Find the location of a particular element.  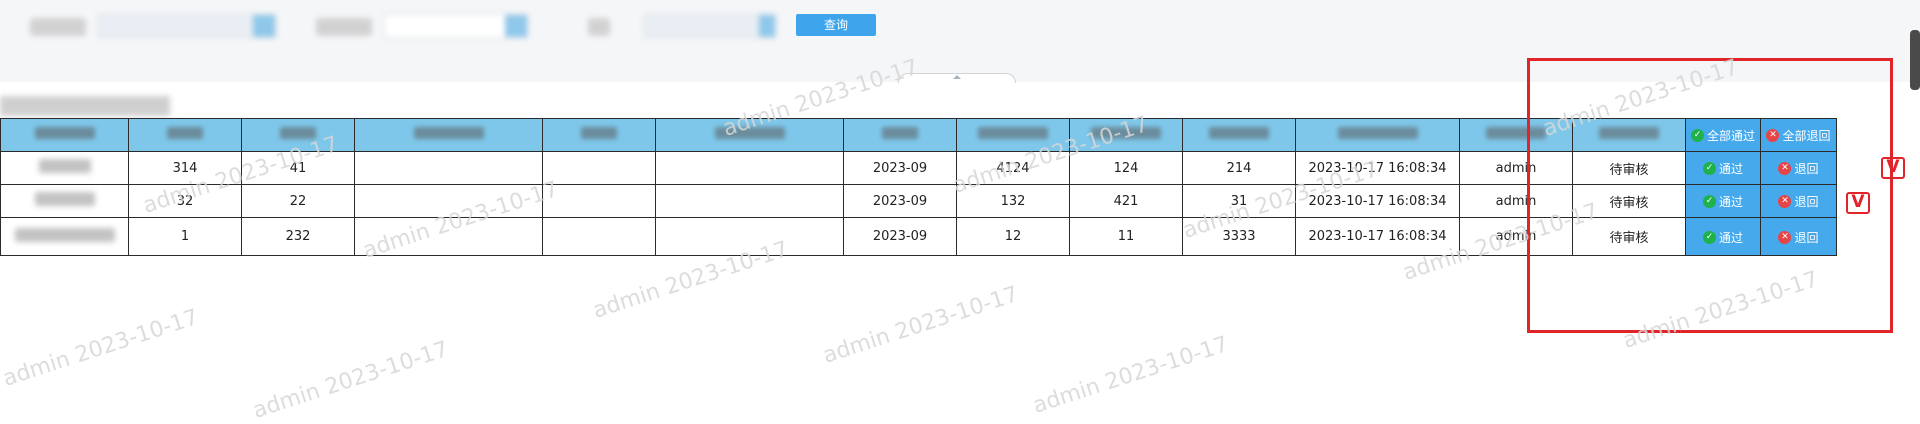

cell-v3: 31 is located at coordinates (1239, 201).